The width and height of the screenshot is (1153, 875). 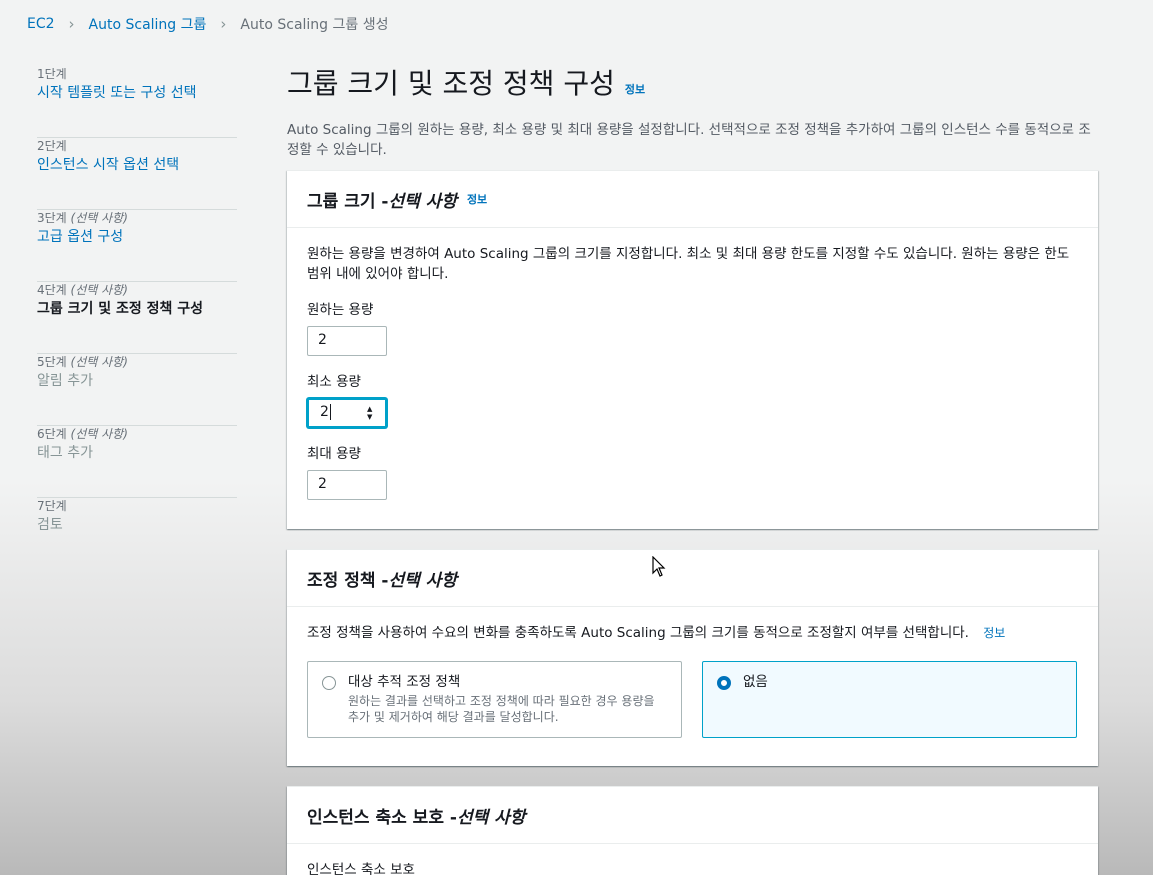 What do you see at coordinates (334, 382) in the screenshot?
I see `min-capacity-label: 최소 용량` at bounding box center [334, 382].